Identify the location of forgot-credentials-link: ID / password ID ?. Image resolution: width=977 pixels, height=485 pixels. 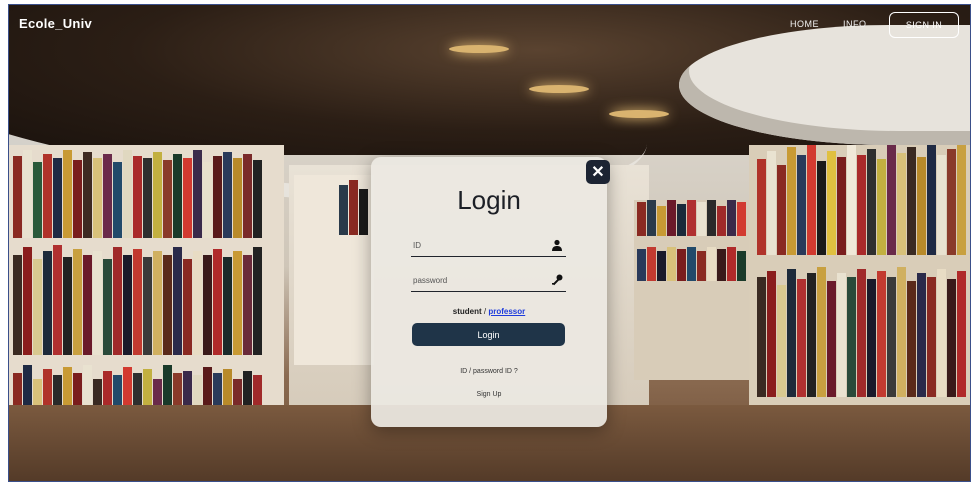
(489, 371).